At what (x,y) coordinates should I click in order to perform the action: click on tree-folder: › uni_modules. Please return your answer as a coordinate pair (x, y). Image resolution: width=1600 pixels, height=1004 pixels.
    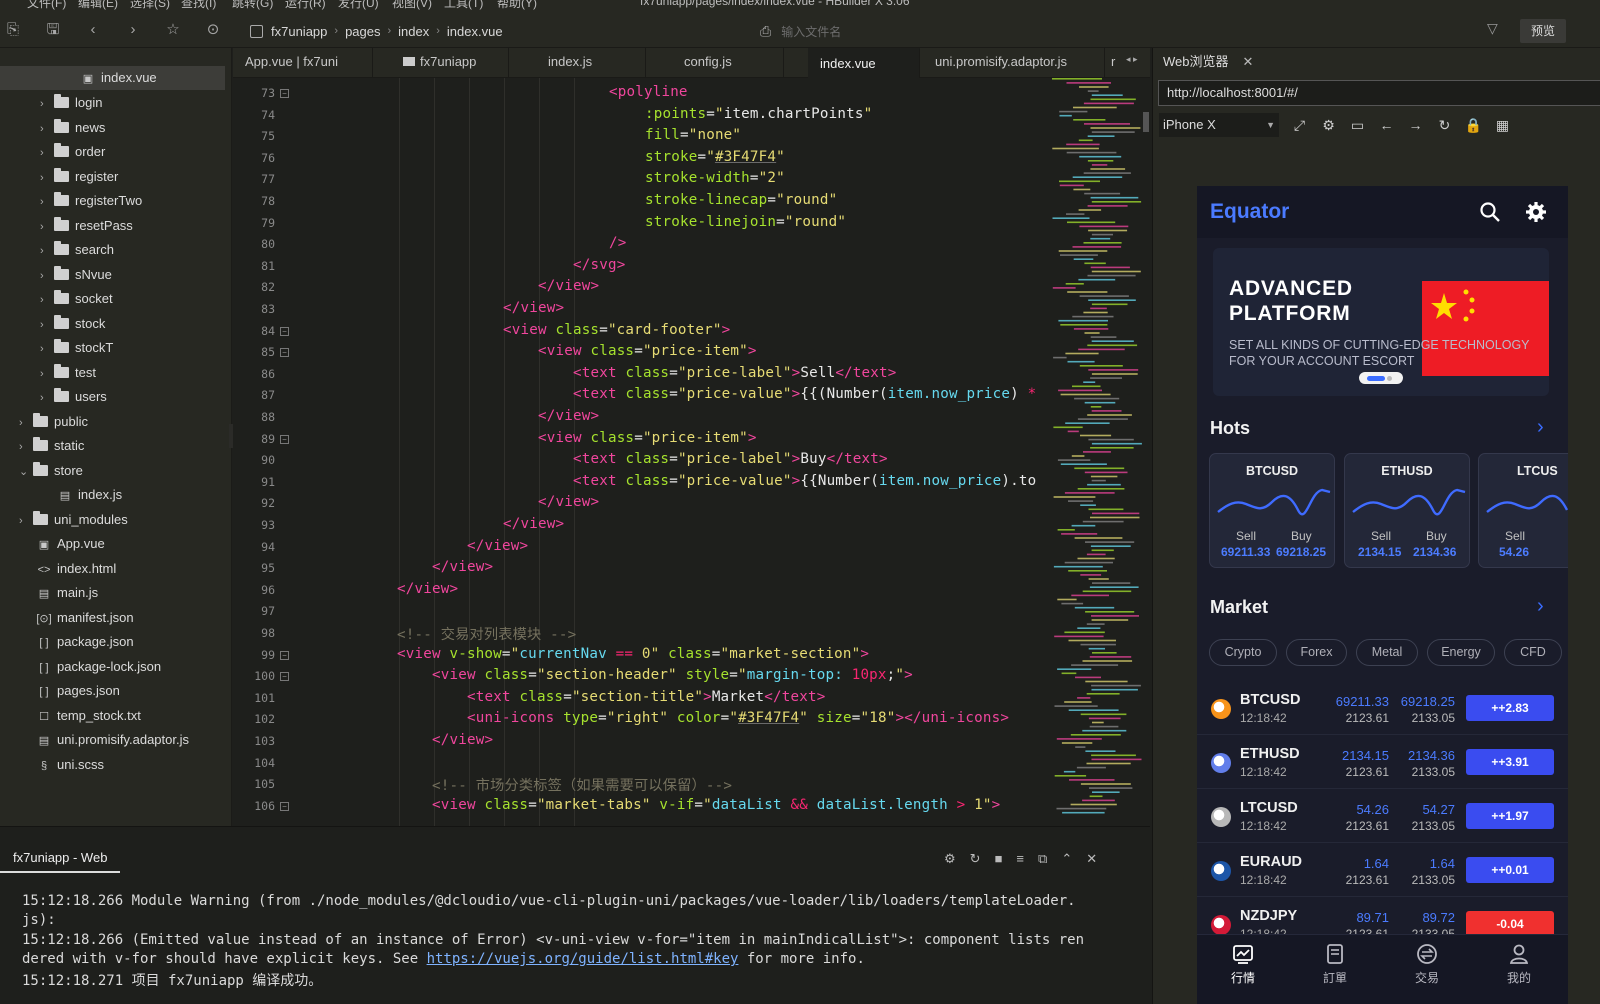
    Looking at the image, I should click on (73, 520).